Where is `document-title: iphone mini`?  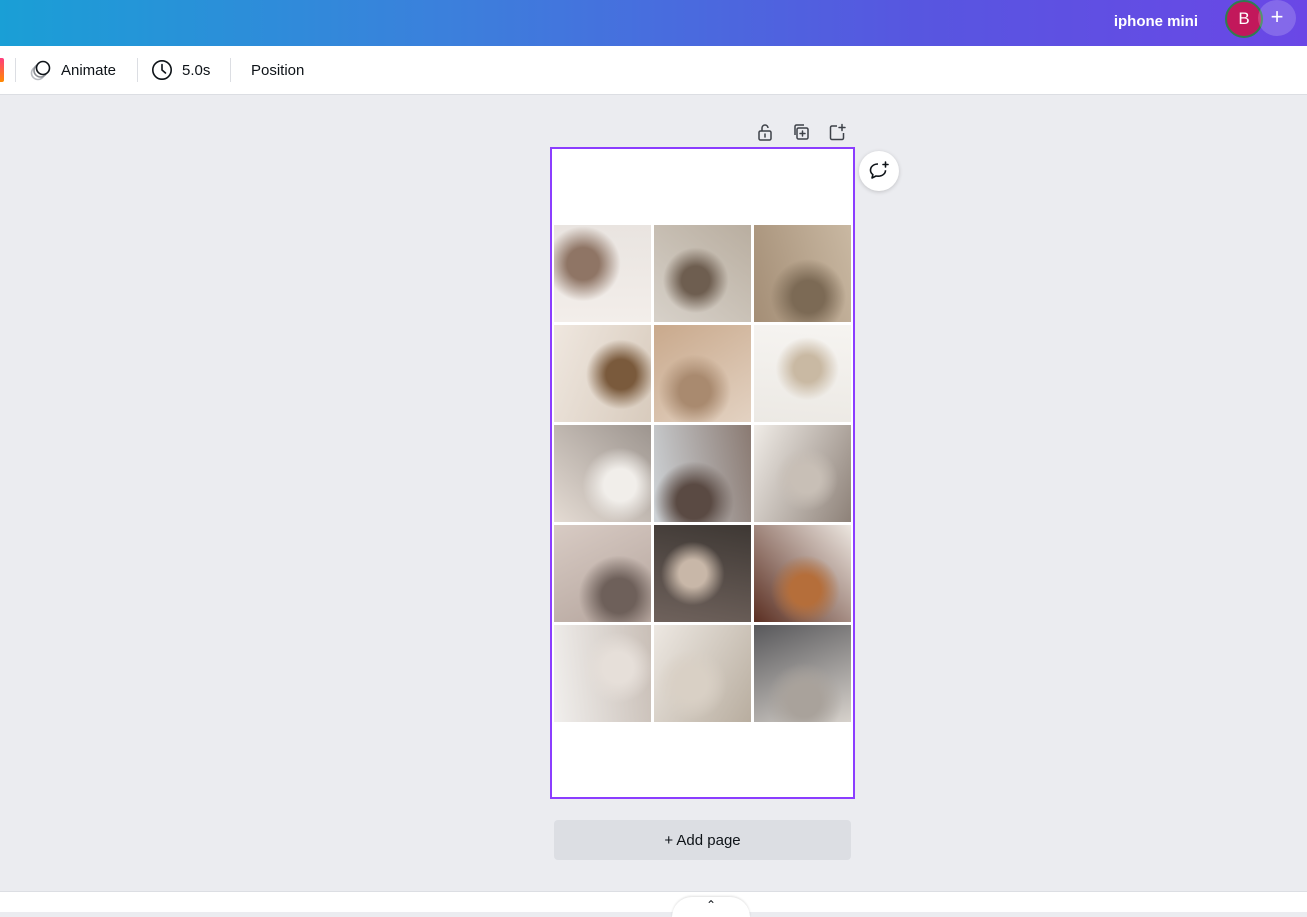
document-title: iphone mini is located at coordinates (1156, 22).